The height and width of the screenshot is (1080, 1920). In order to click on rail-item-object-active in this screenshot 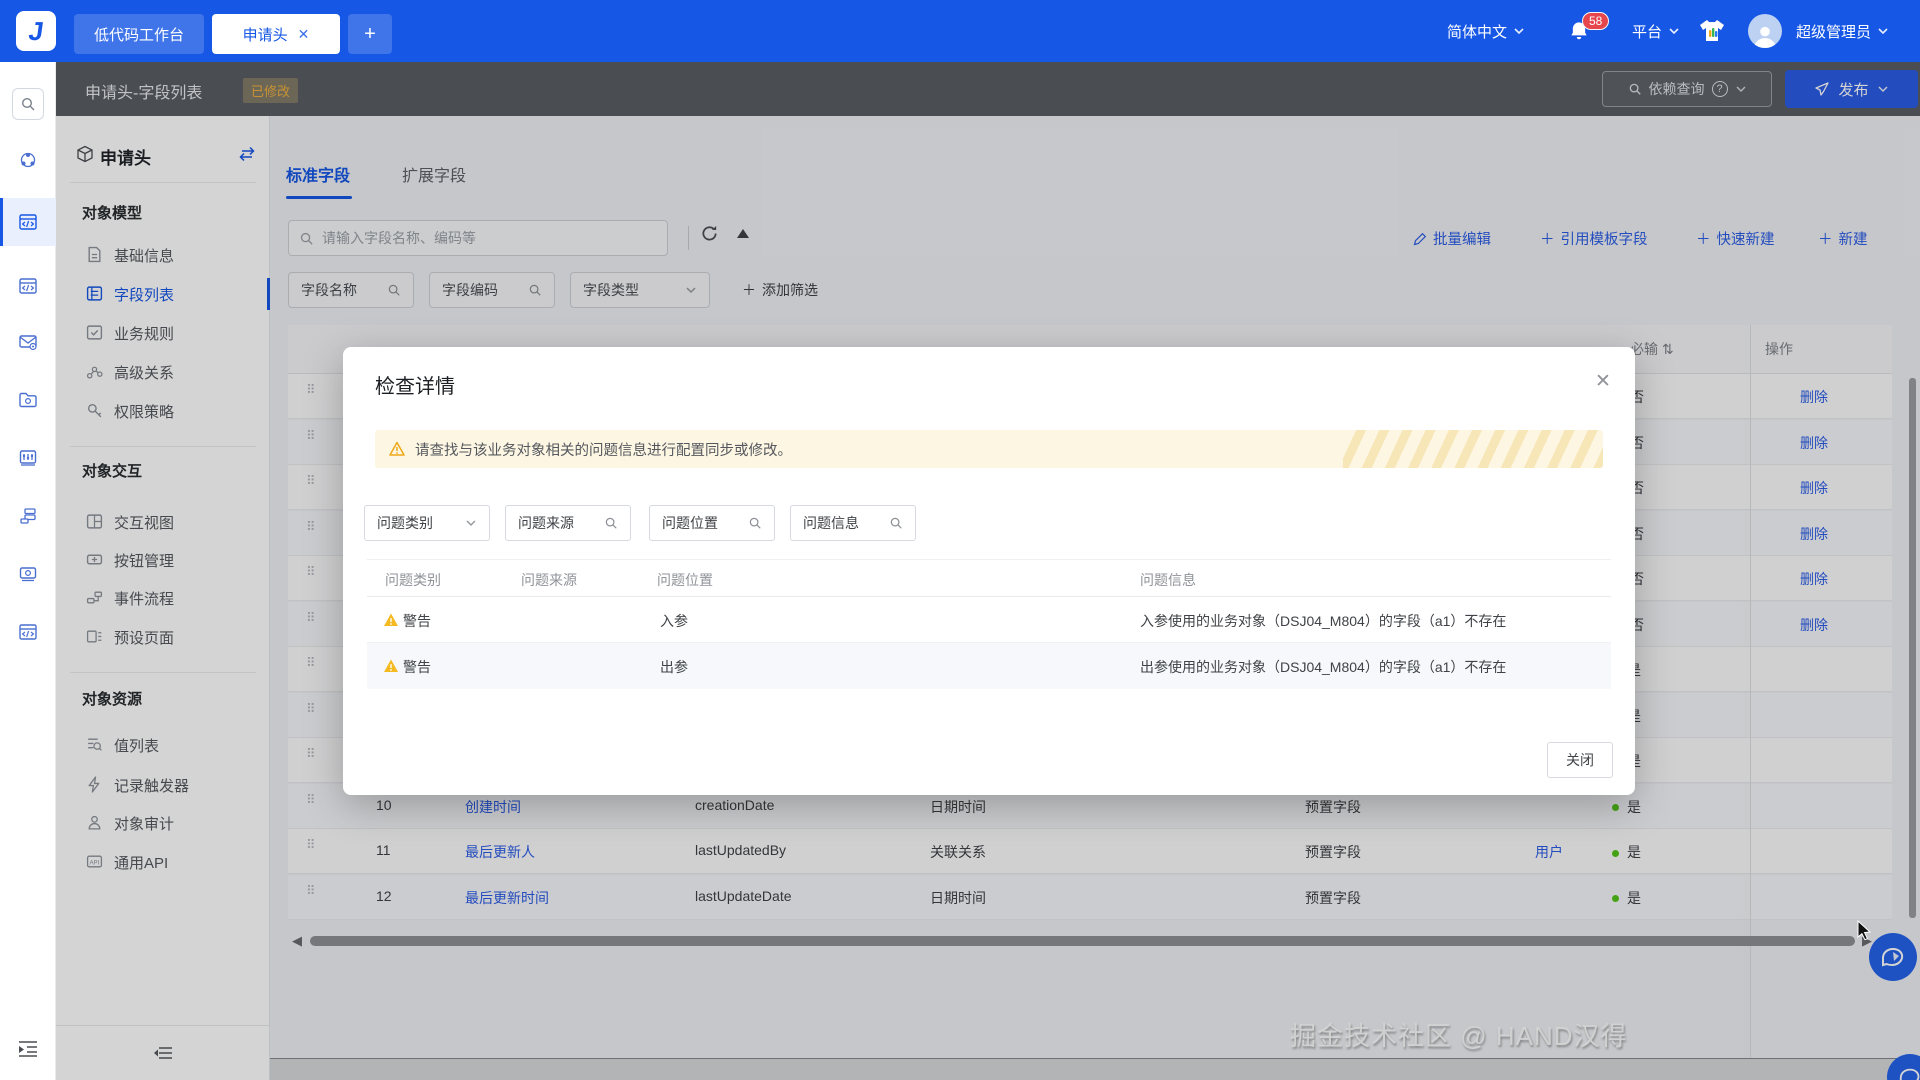, I will do `click(28, 222)`.